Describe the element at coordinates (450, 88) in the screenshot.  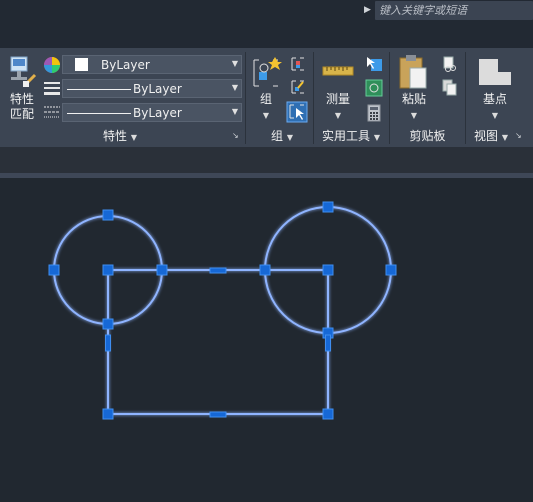
I see `copy-icon` at that location.